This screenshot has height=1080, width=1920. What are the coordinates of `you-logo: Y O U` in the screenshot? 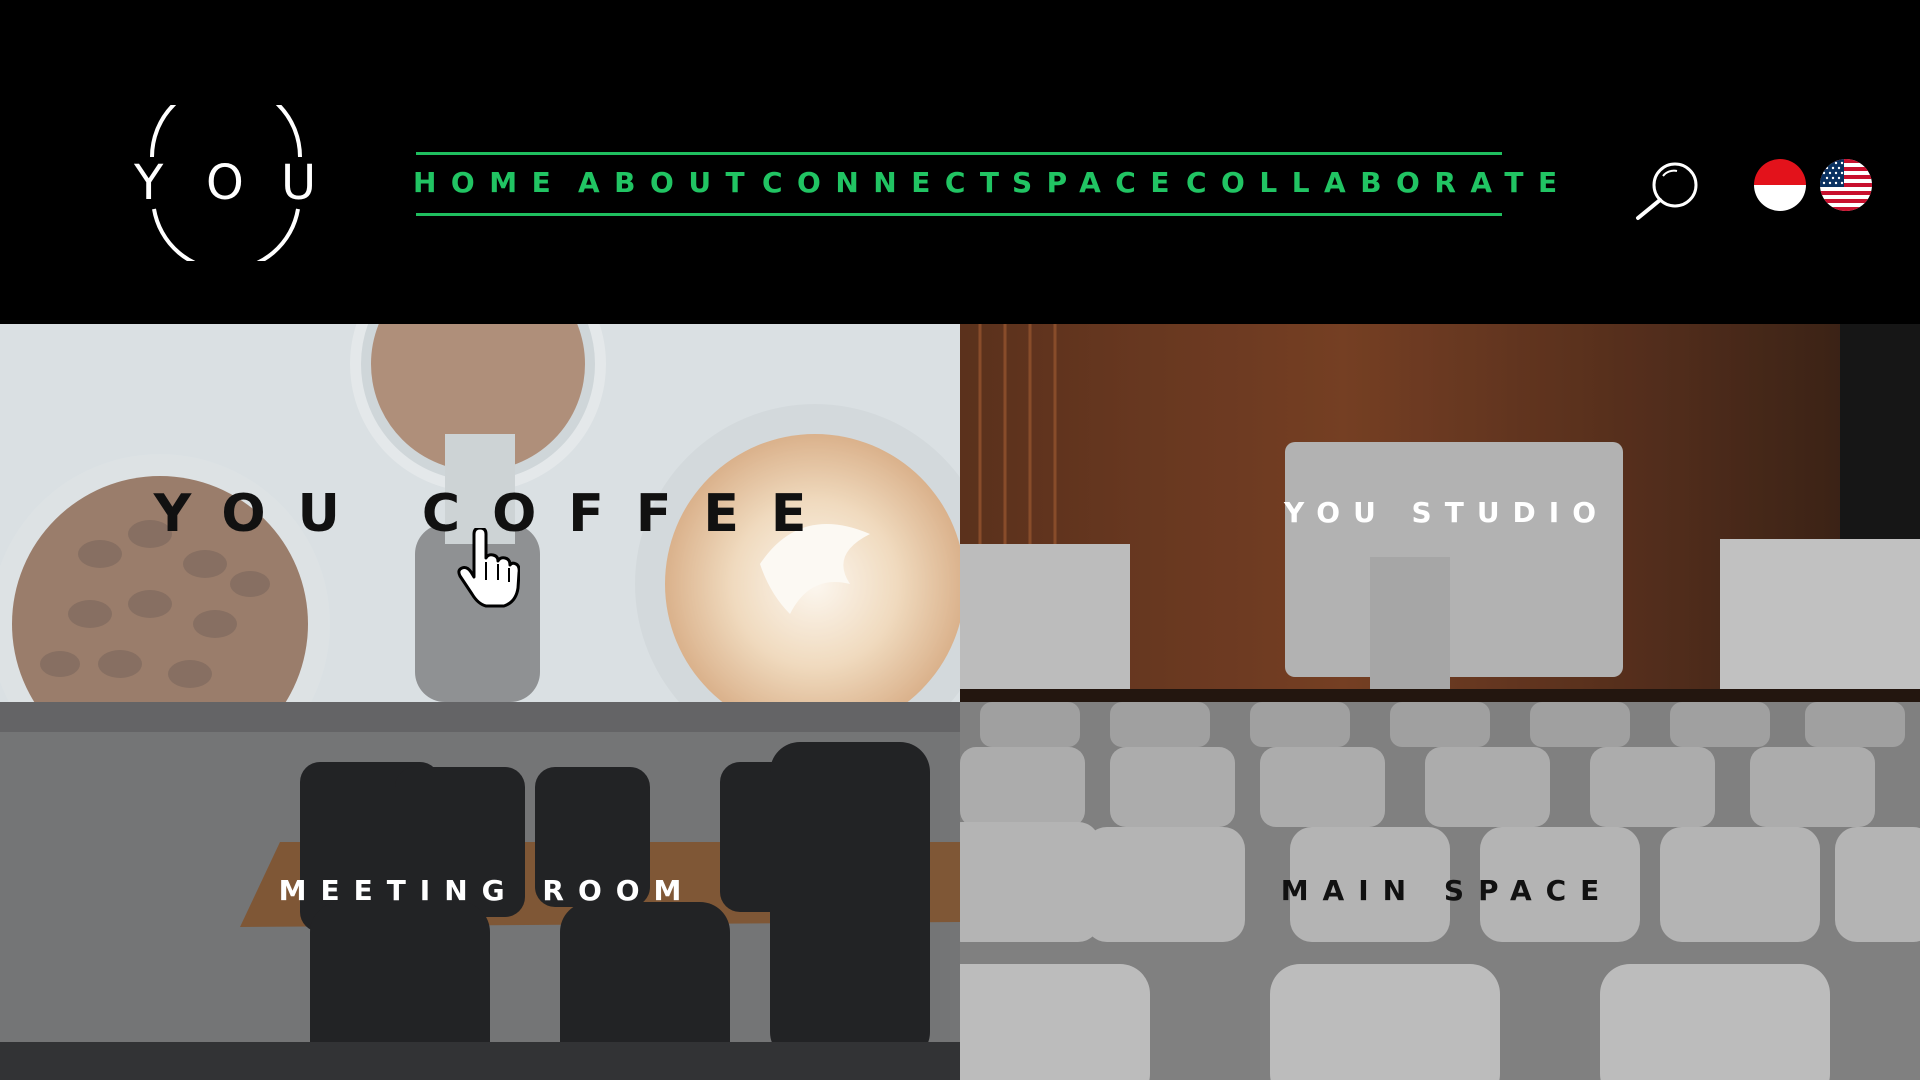 It's located at (225, 183).